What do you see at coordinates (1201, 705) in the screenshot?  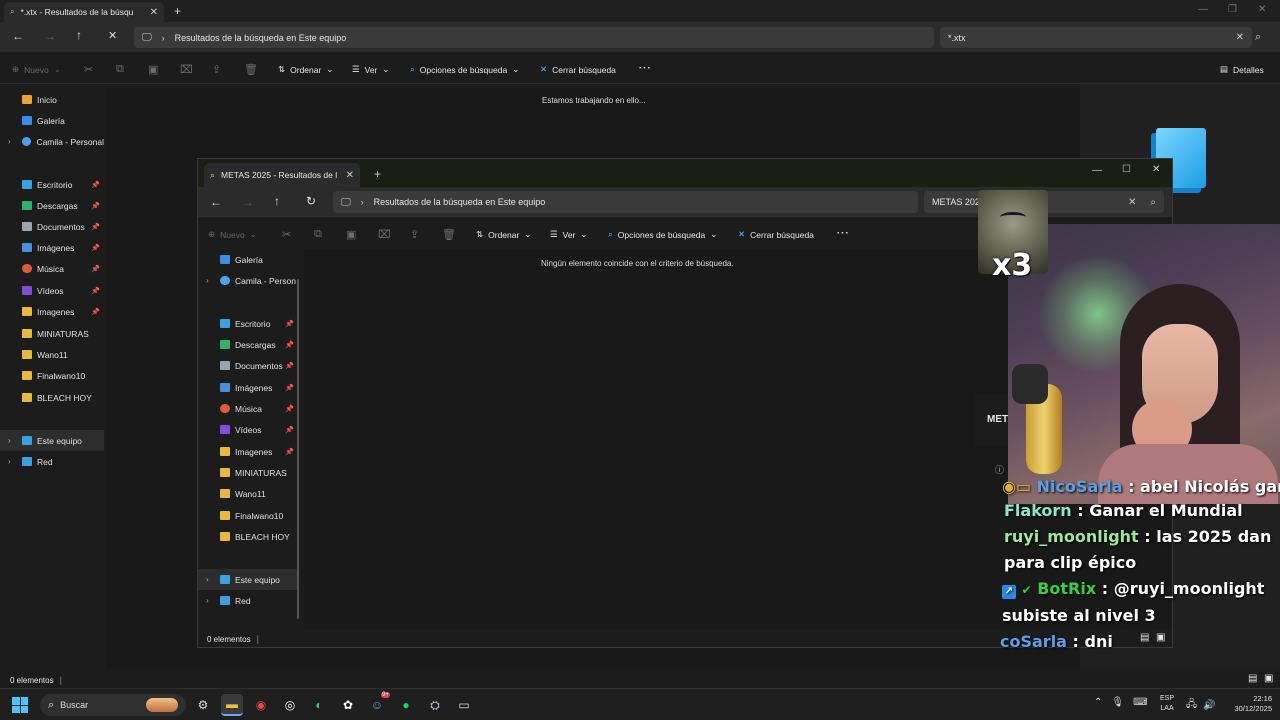 I see `quick-settings: 🖧 🔊` at bounding box center [1201, 705].